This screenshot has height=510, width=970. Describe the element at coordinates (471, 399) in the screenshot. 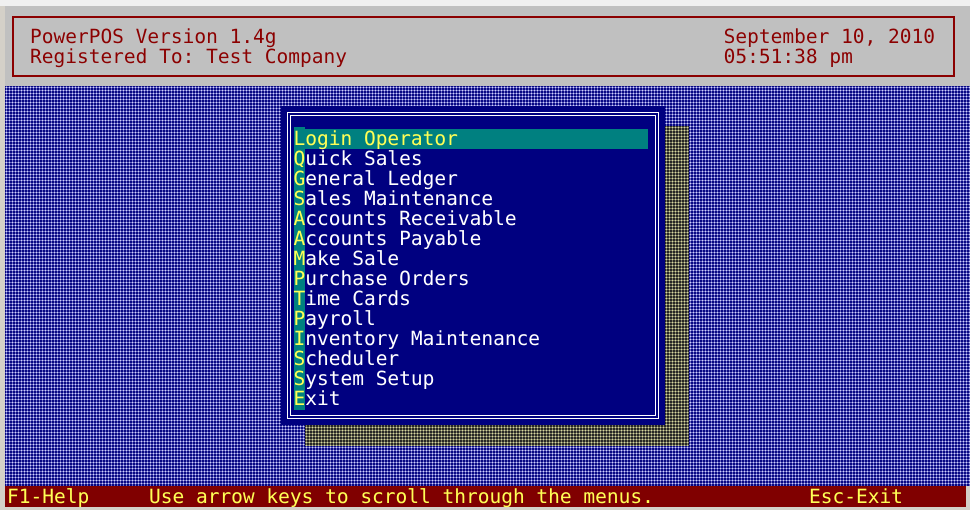

I see `menu-item: Exit` at that location.